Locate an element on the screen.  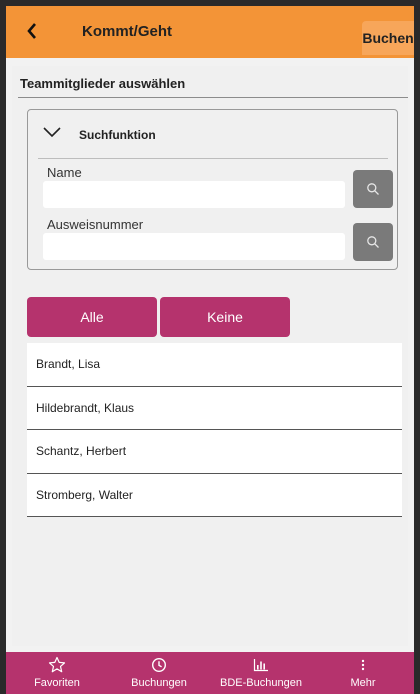
tab-favoriten: Favoriten is located at coordinates (57, 673).